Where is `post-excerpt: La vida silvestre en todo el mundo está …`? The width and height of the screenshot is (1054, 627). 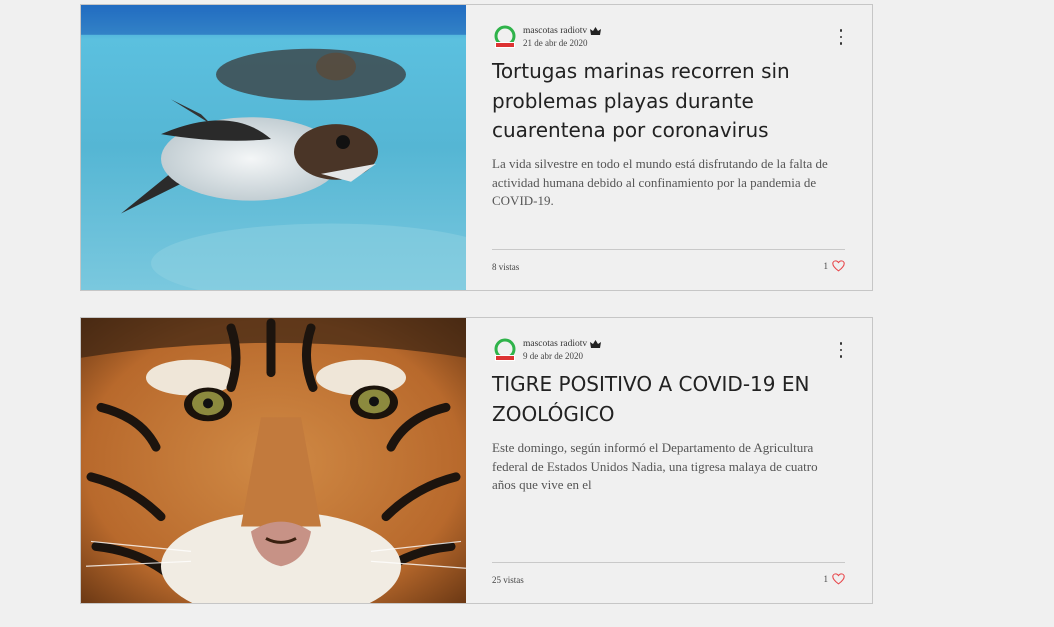 post-excerpt: La vida silvestre en todo el mundo está … is located at coordinates (660, 182).